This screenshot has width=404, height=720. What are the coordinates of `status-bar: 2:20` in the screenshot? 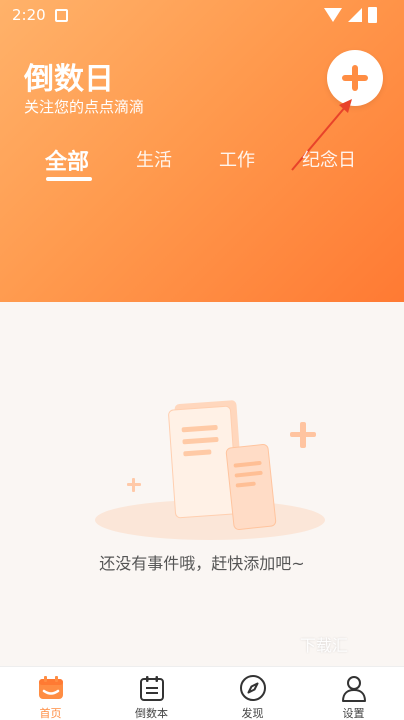 It's located at (202, 15).